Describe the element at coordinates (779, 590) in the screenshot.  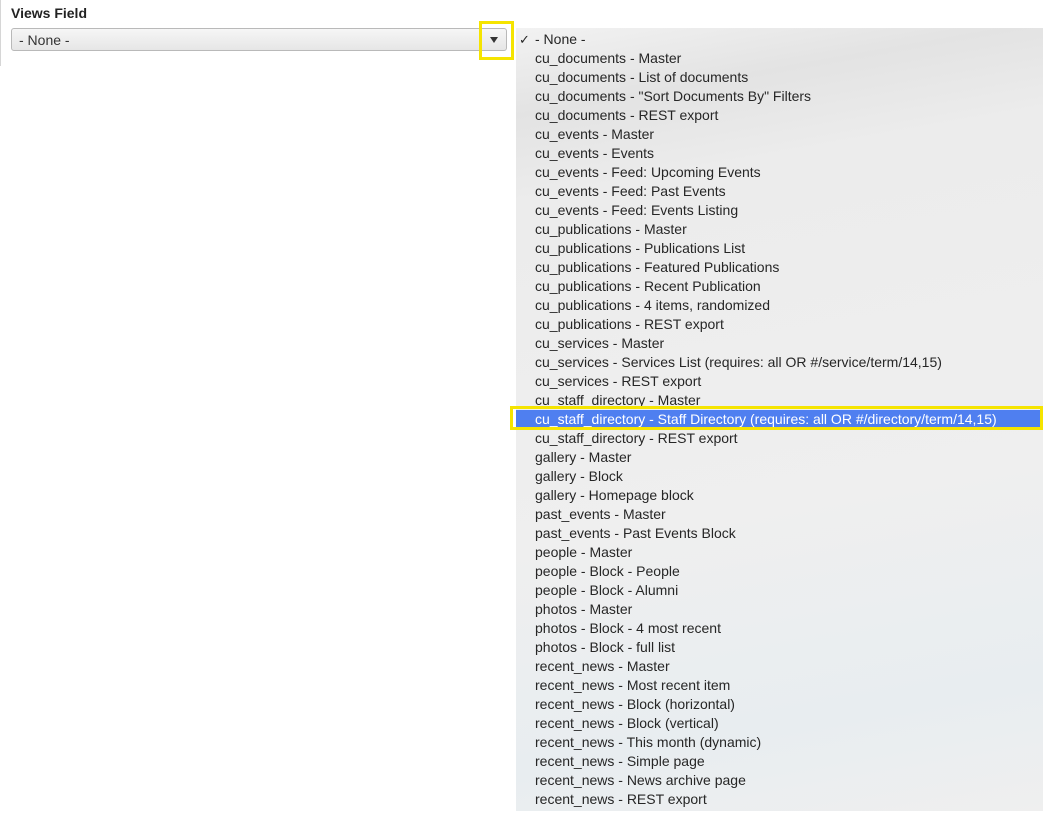
I see `dropdown-option: people - Block - Alumni` at that location.